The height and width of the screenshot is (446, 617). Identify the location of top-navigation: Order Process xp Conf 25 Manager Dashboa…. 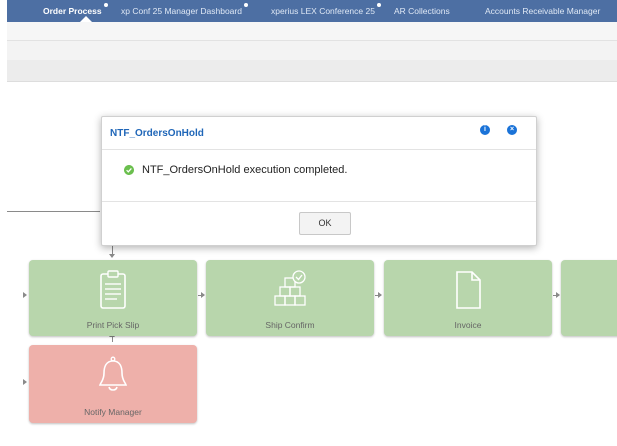
(312, 11).